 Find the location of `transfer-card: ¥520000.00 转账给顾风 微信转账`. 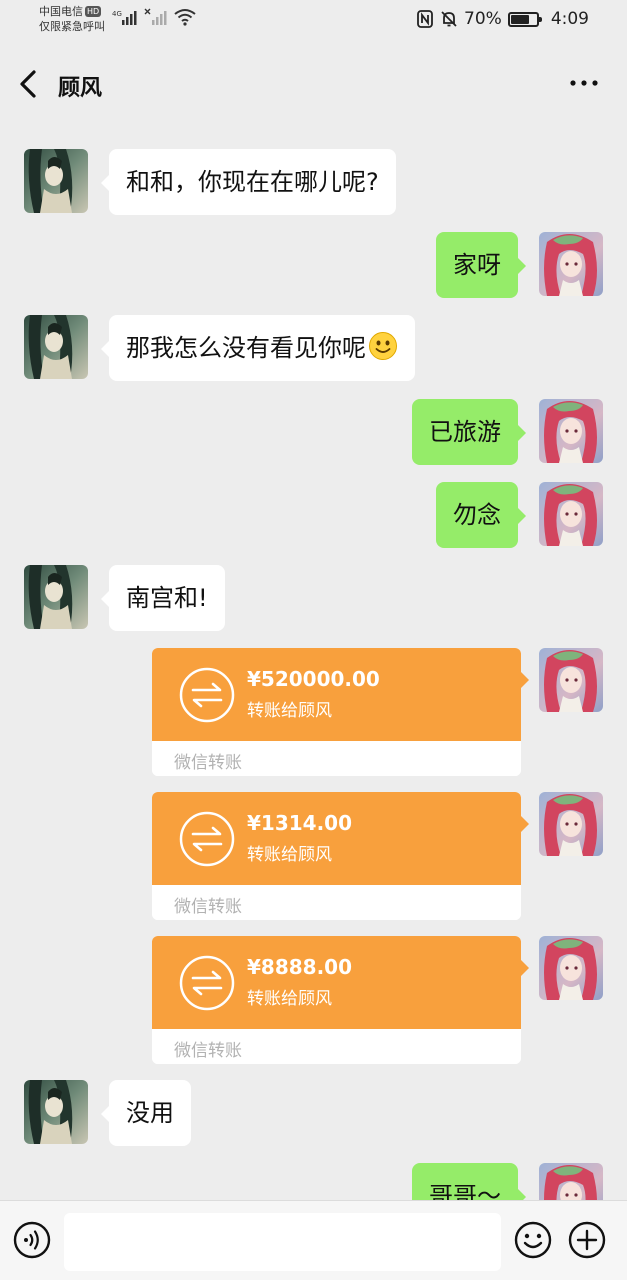

transfer-card: ¥520000.00 转账给顾风 微信转账 is located at coordinates (336, 712).